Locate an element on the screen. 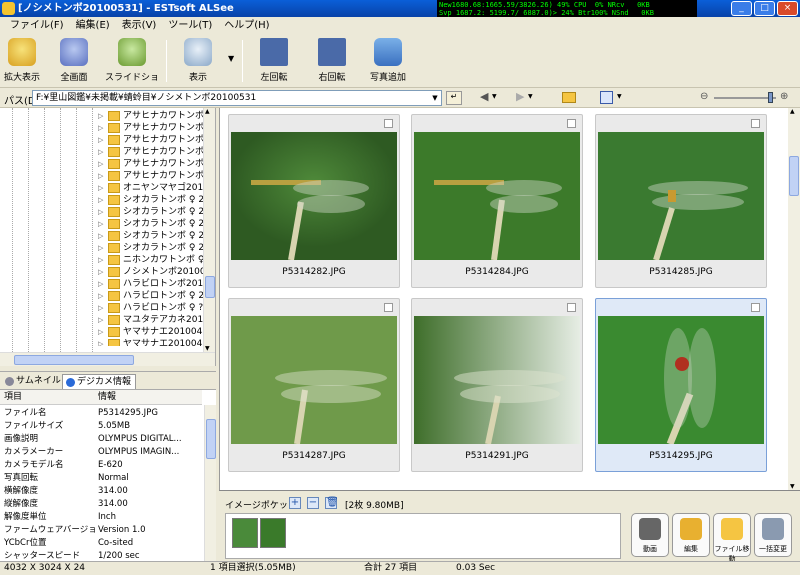  scroll-down-icon: ▼ is located at coordinates (792, 486).